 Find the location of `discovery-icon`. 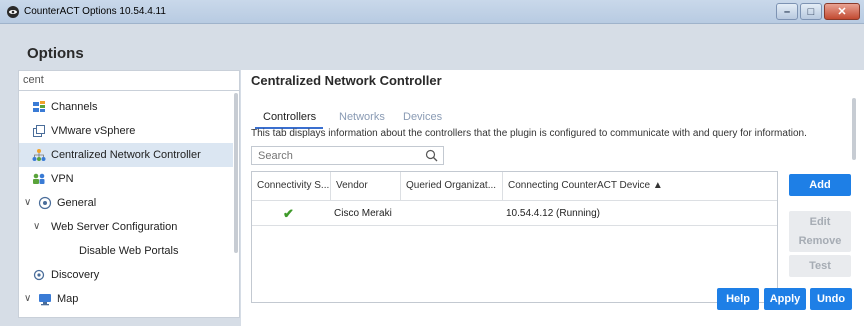

discovery-icon is located at coordinates (39, 275).